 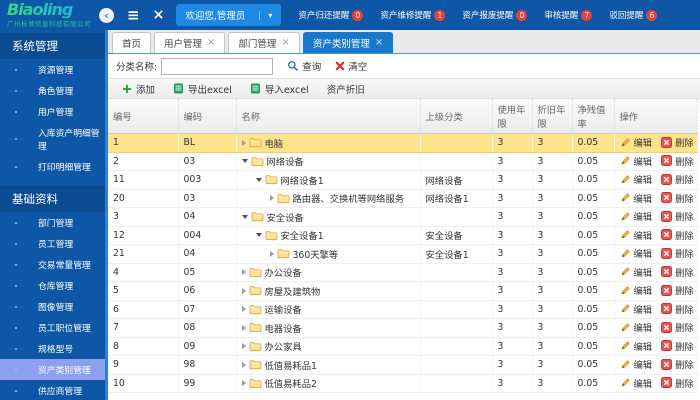 What do you see at coordinates (229, 15) in the screenshot?
I see `user-menu-button: 欢迎您,管理员 ▾` at bounding box center [229, 15].